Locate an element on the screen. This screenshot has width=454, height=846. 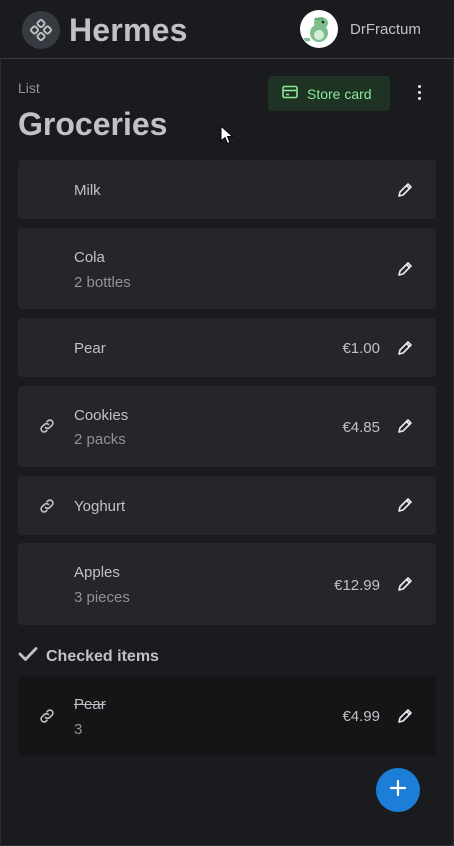
item-detail: 3 pieces is located at coordinates (102, 597).